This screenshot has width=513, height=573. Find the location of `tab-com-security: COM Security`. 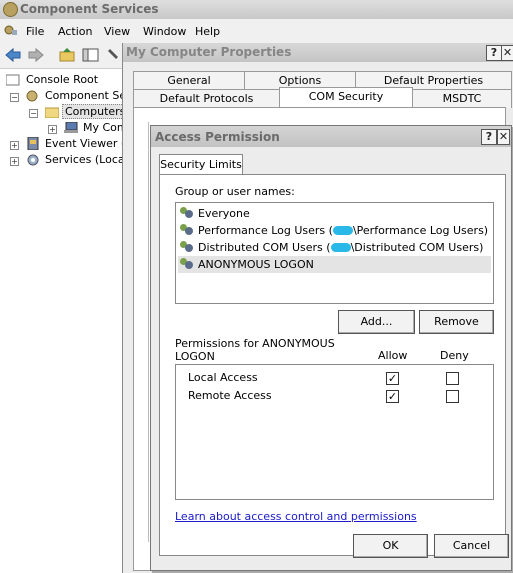

tab-com-security: COM Security is located at coordinates (346, 97).